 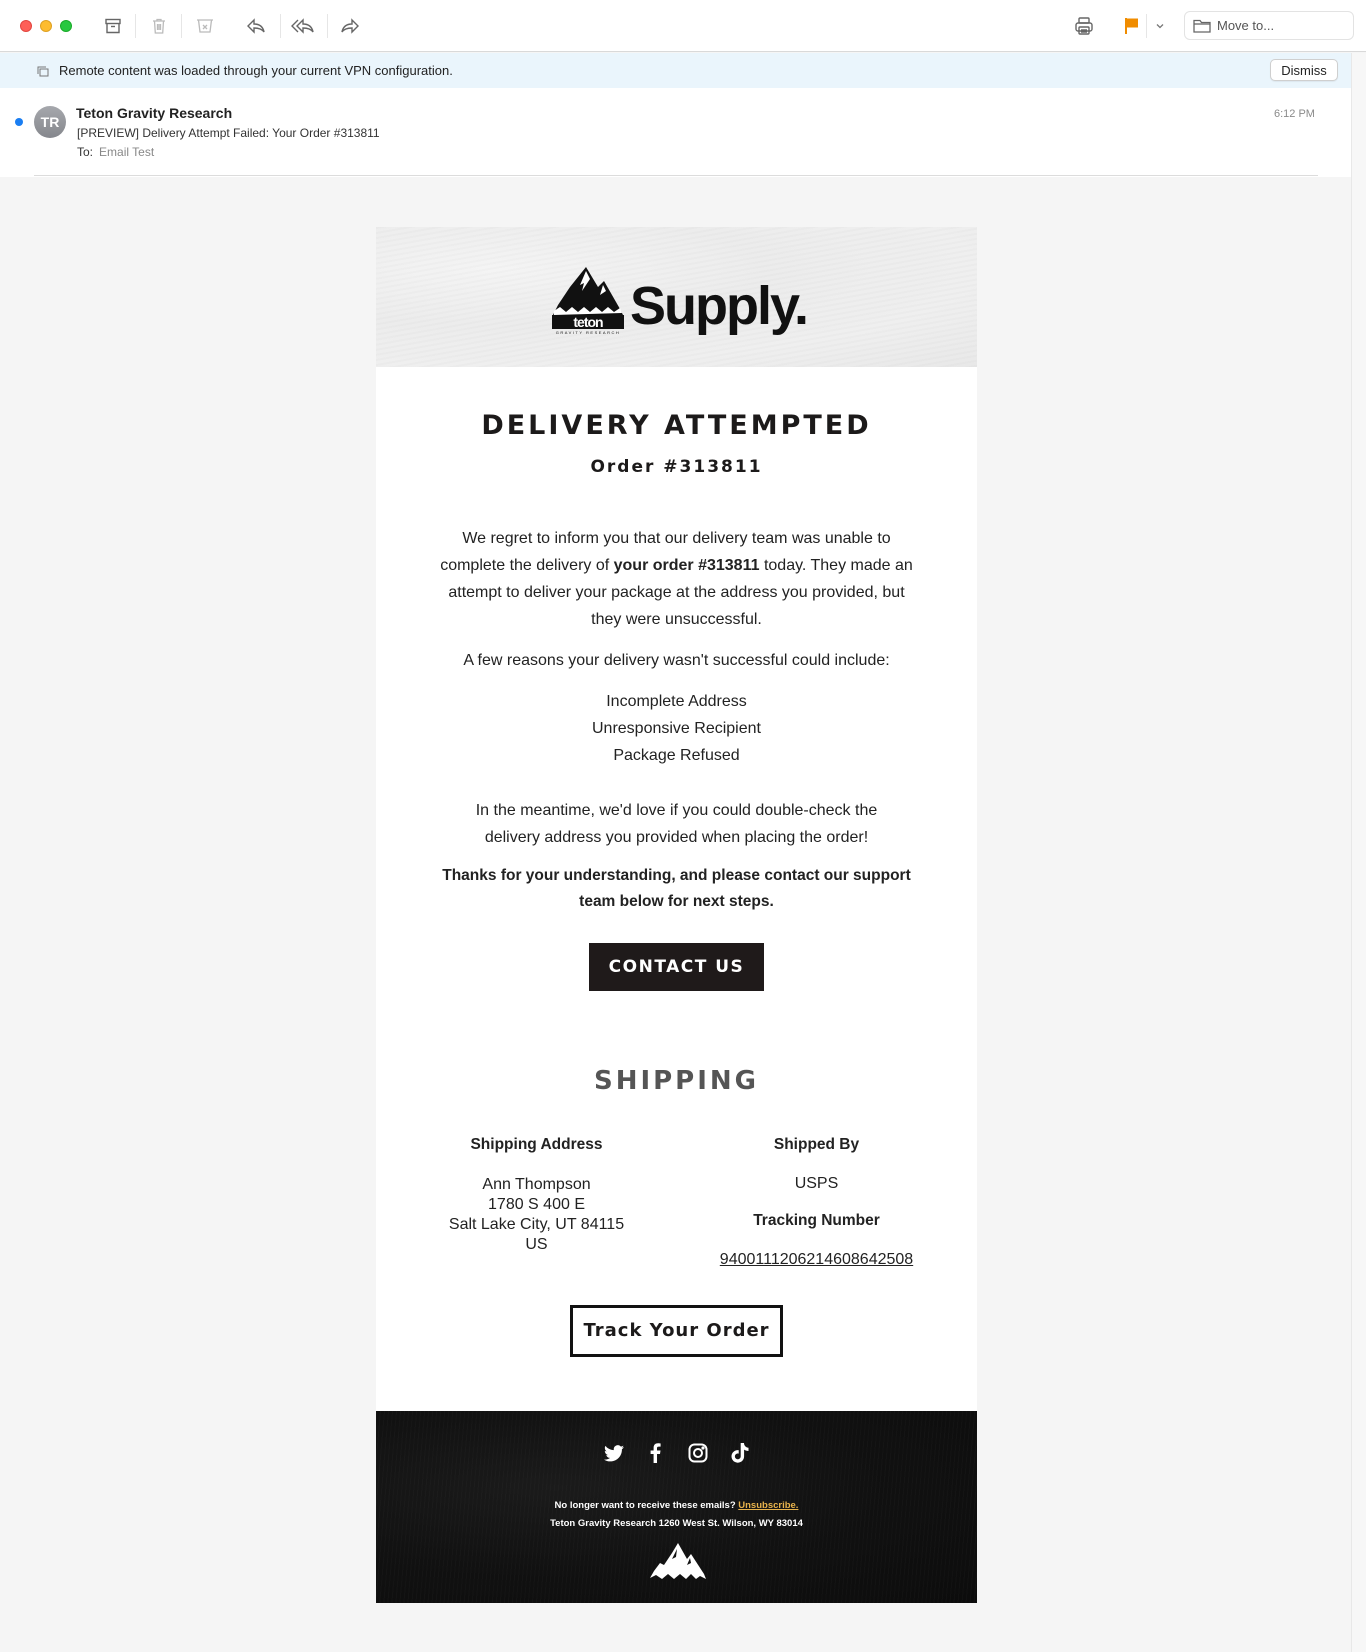 I want to click on forward-button, so click(x=350, y=26).